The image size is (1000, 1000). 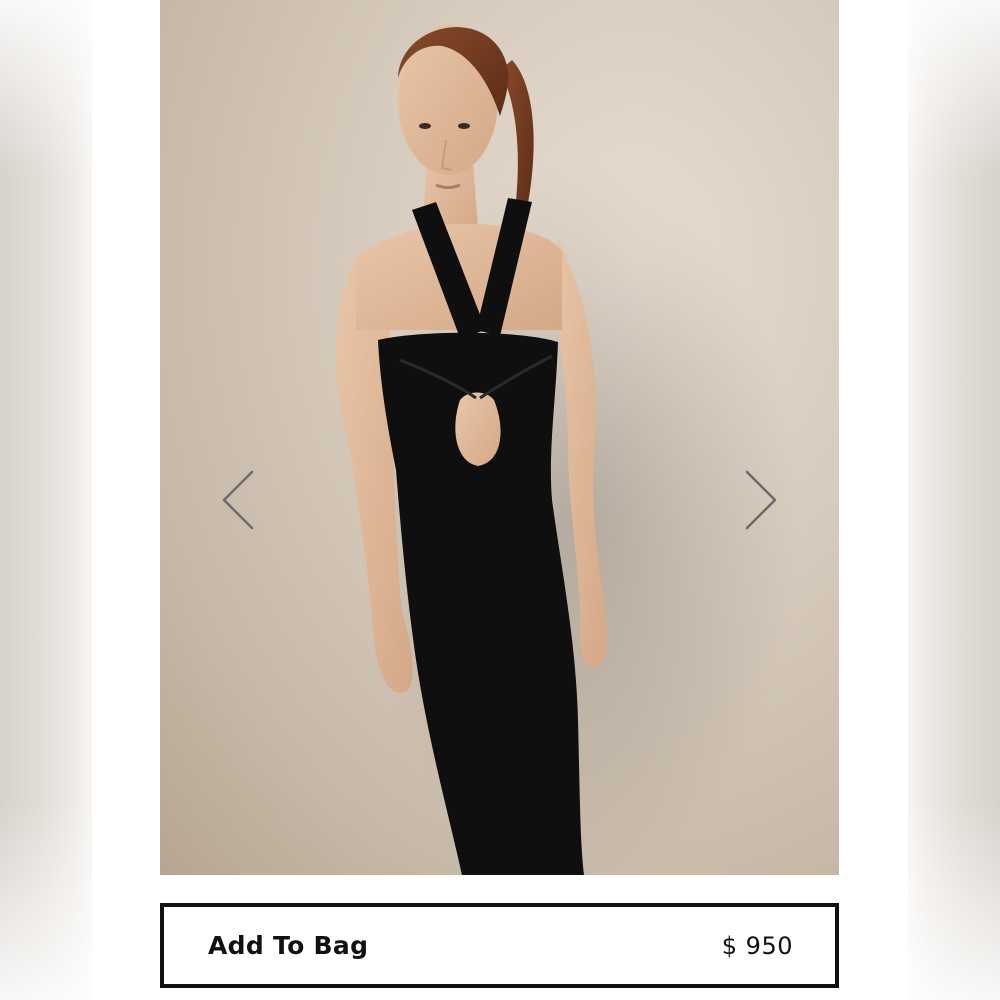 I want to click on background-blur-left, so click(x=46, y=500).